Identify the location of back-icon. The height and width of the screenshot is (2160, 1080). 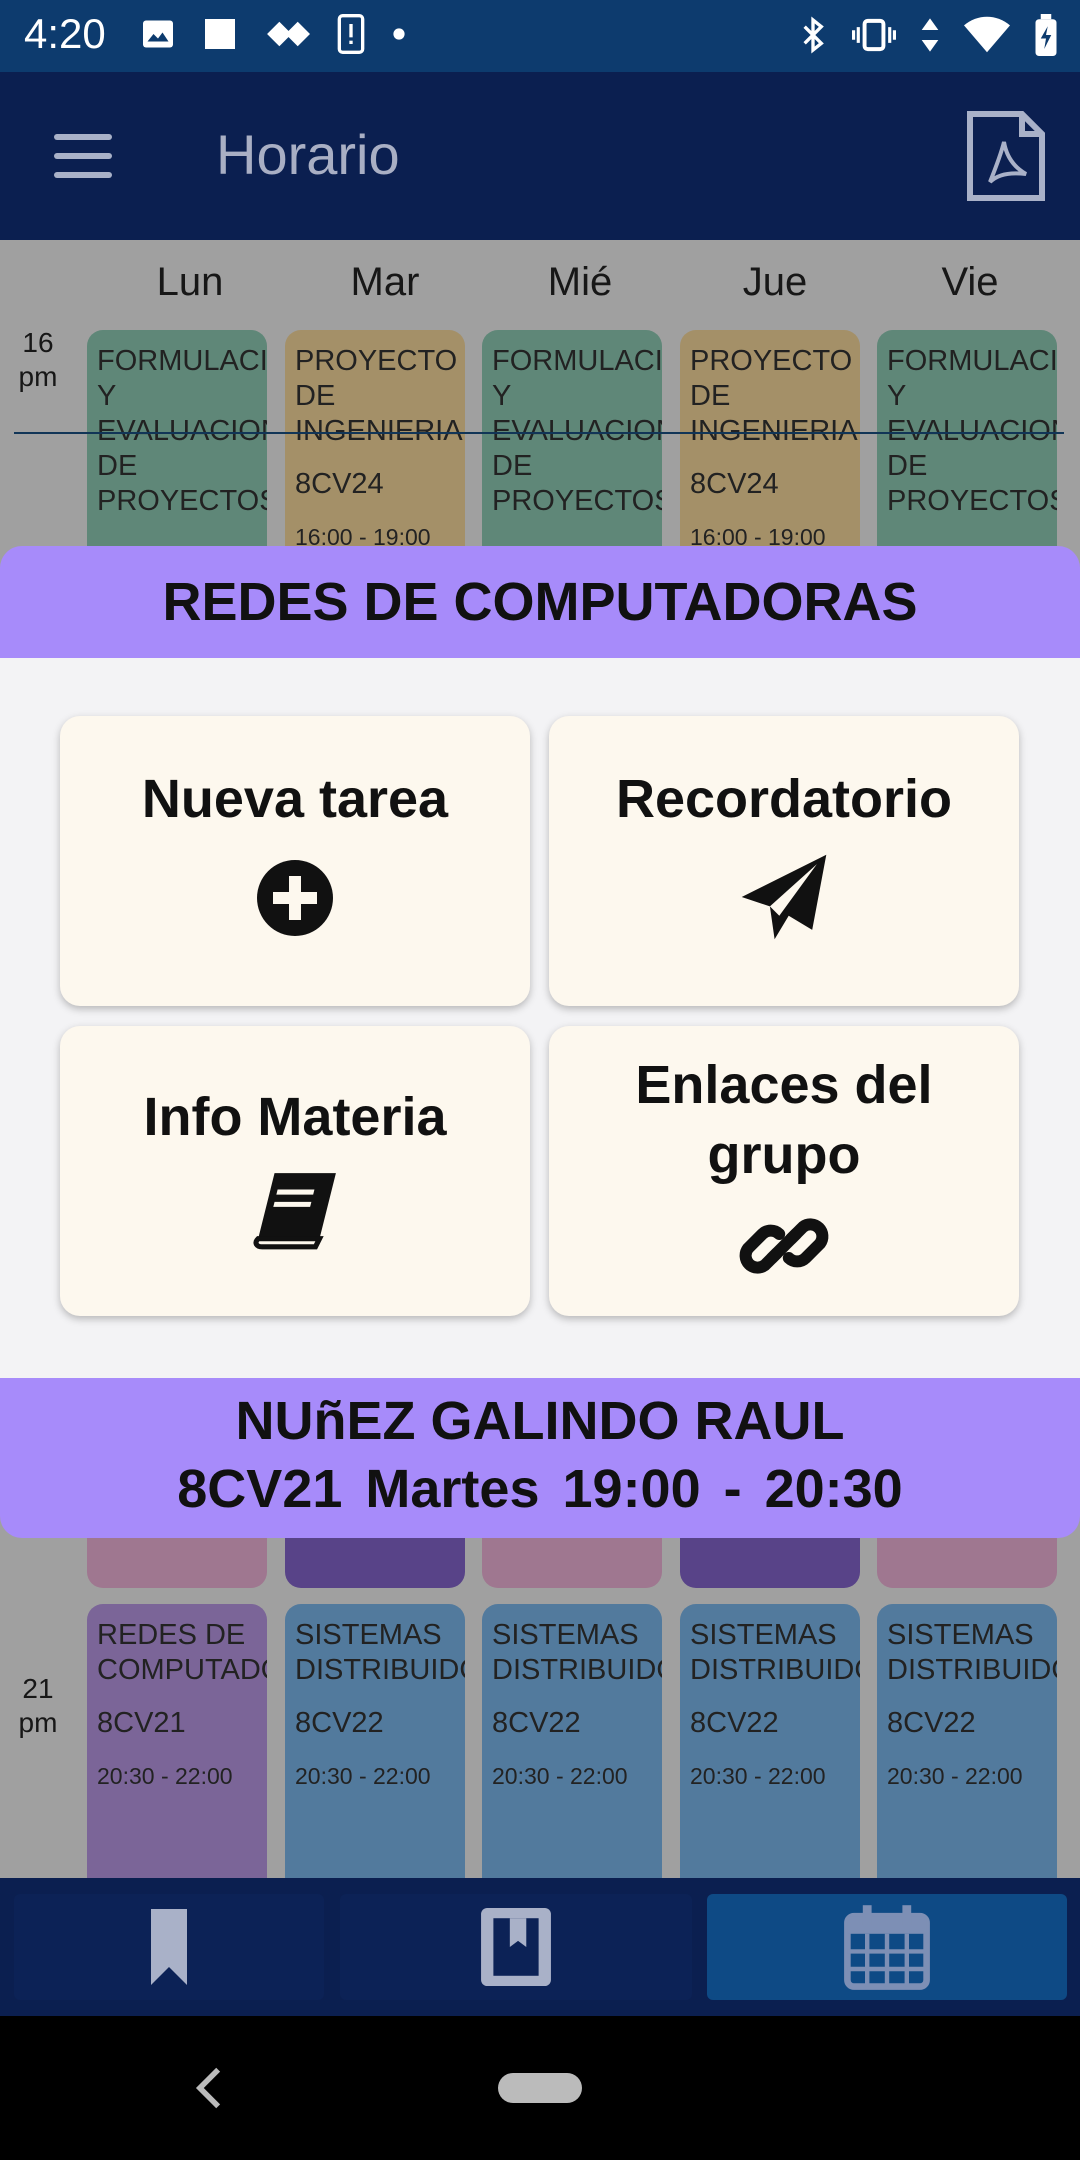
(209, 2088).